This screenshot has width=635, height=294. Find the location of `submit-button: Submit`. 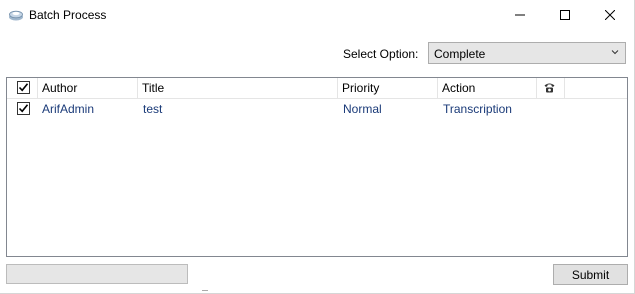

submit-button: Submit is located at coordinates (590, 274).